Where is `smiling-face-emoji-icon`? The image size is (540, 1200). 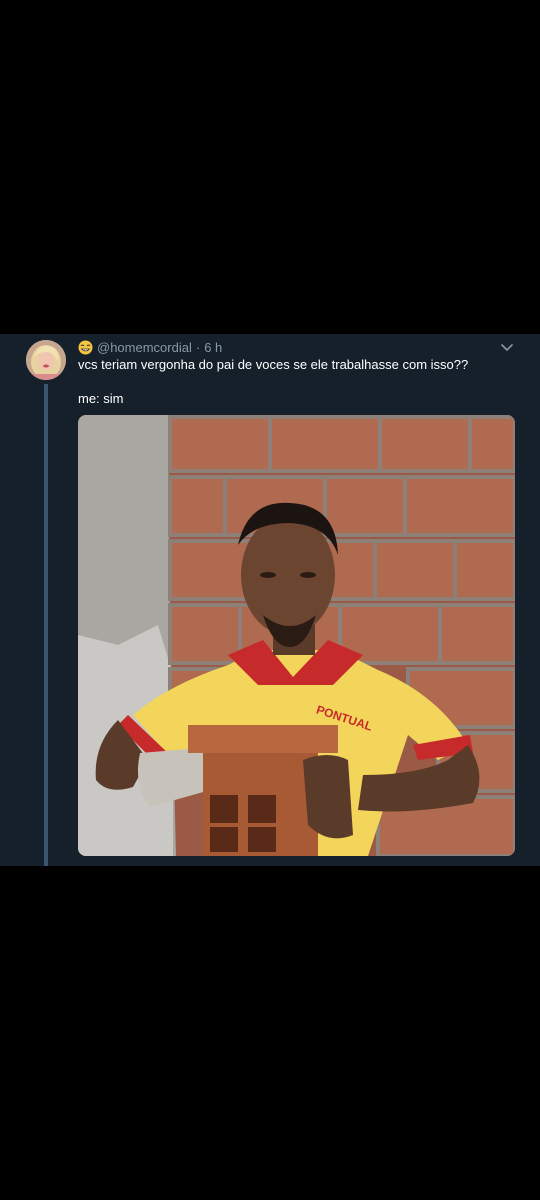
smiling-face-emoji-icon is located at coordinates (85, 347).